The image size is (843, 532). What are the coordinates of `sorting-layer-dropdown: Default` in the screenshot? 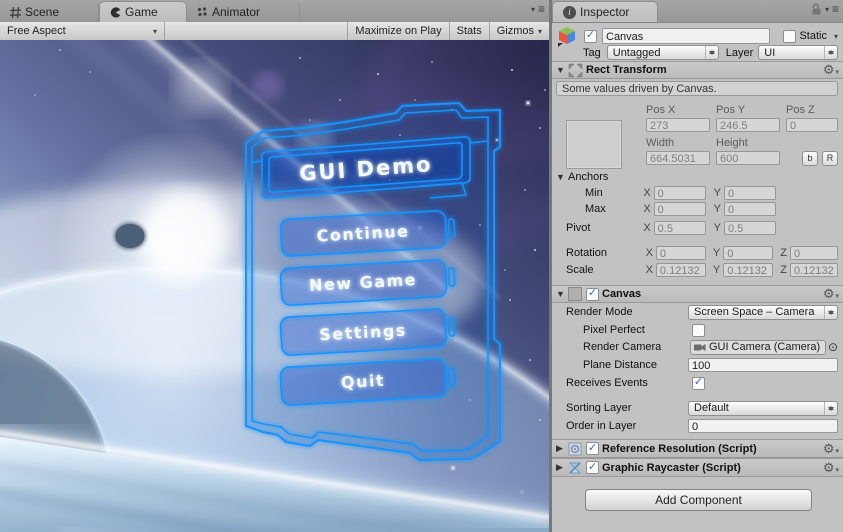 It's located at (763, 408).